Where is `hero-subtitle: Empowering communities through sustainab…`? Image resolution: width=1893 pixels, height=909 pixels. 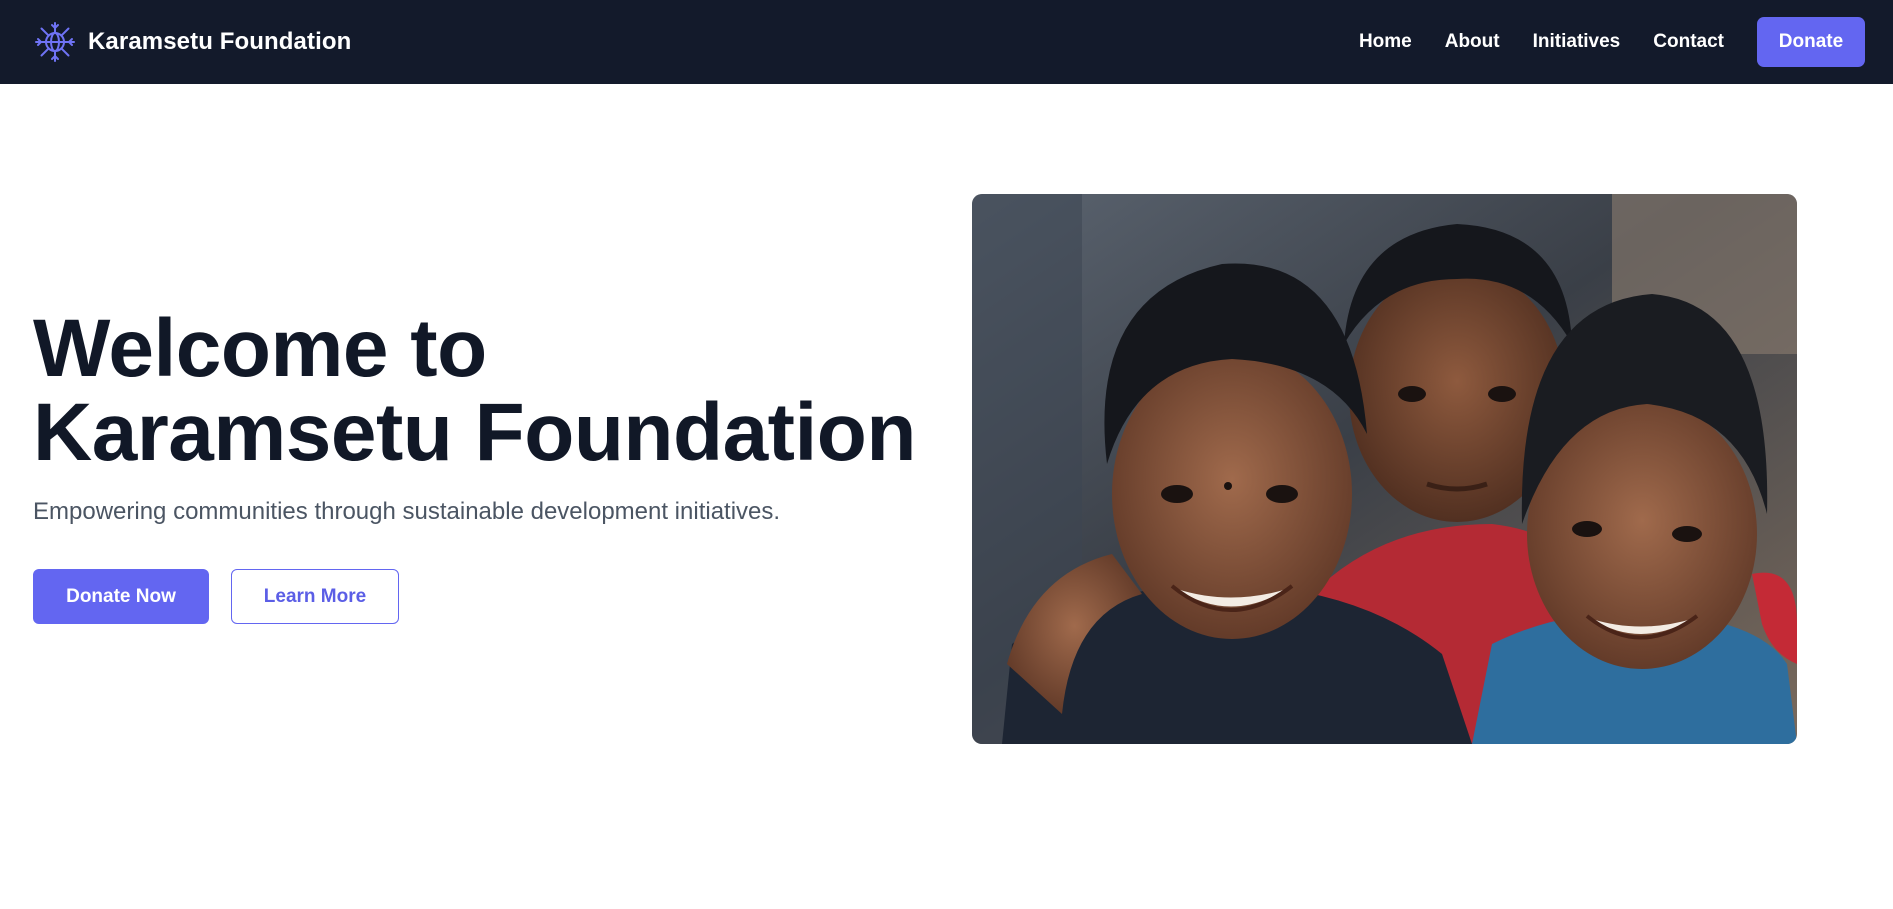
hero-subtitle: Empowering communities through sustainab… is located at coordinates (407, 511).